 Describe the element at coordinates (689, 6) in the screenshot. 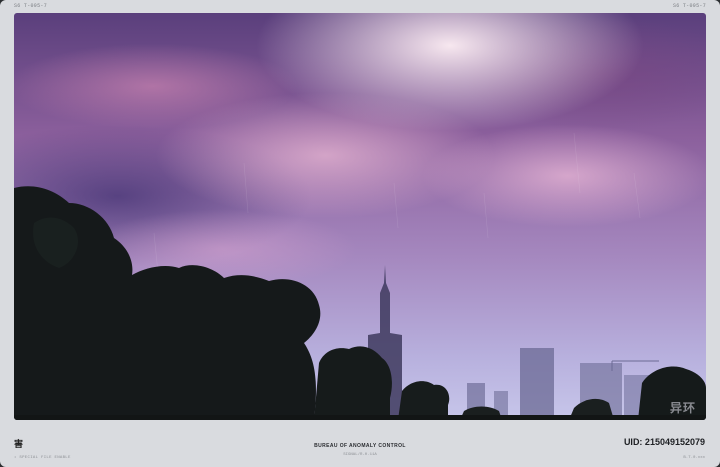

I see `header-right-tag: S6 T-095-7` at that location.